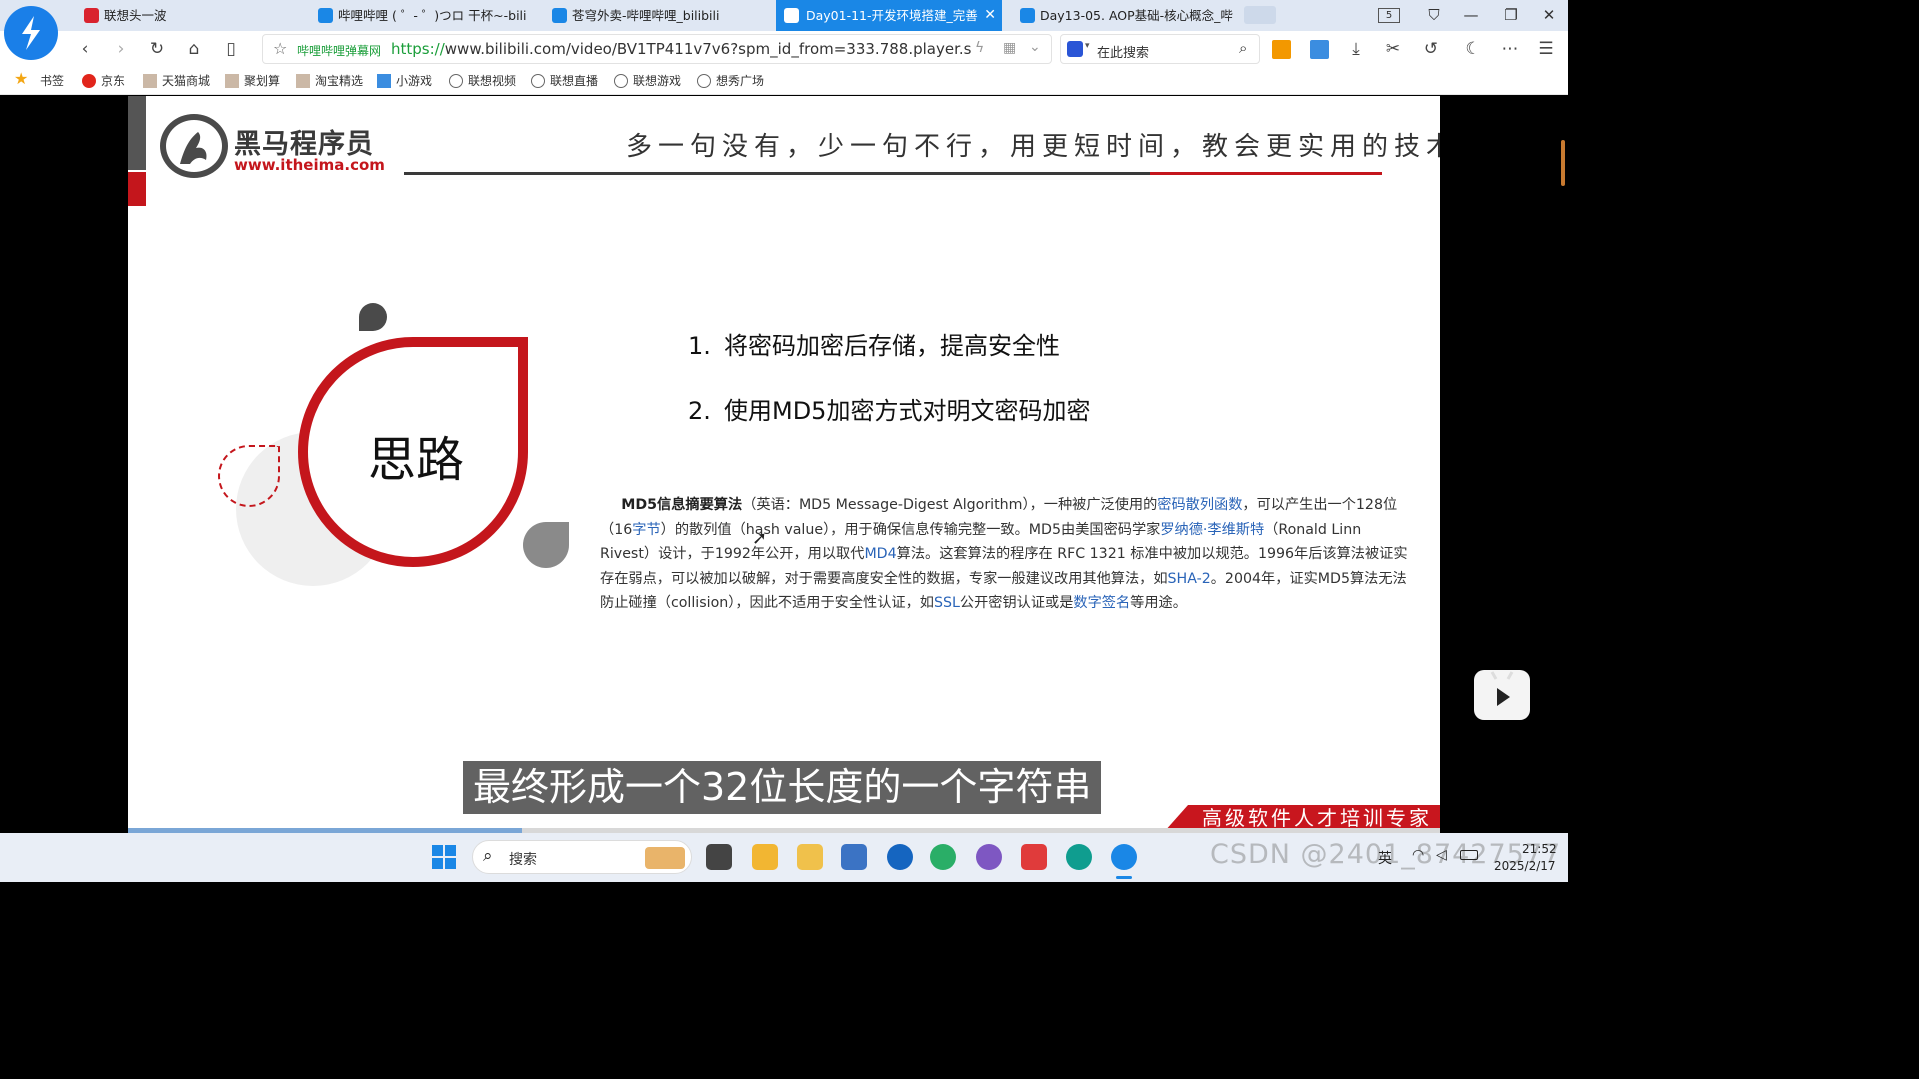 The image size is (1919, 1079). Describe the element at coordinates (854, 857) in the screenshot. I see `store-icon` at that location.